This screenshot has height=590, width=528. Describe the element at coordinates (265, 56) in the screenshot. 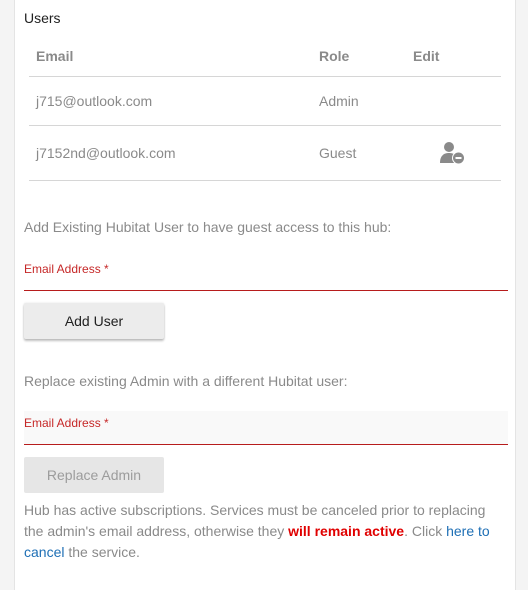

I see `table-header: Email Role Edit` at that location.